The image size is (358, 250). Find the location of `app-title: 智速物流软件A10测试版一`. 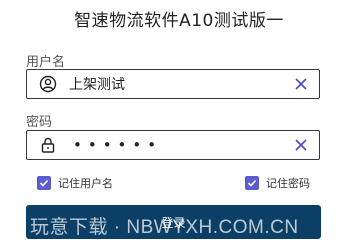

app-title: 智速物流软件A10测试版一 is located at coordinates (179, 21).